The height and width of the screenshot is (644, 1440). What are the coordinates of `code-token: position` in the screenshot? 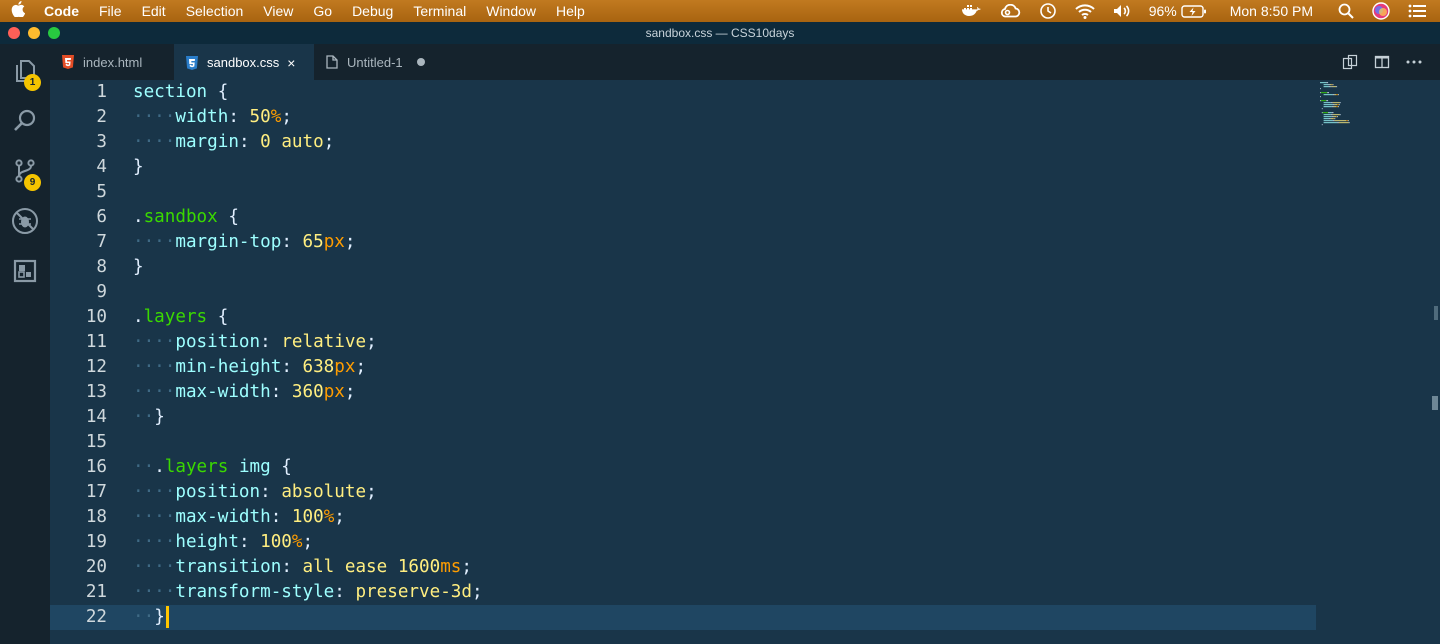 It's located at (218, 492).